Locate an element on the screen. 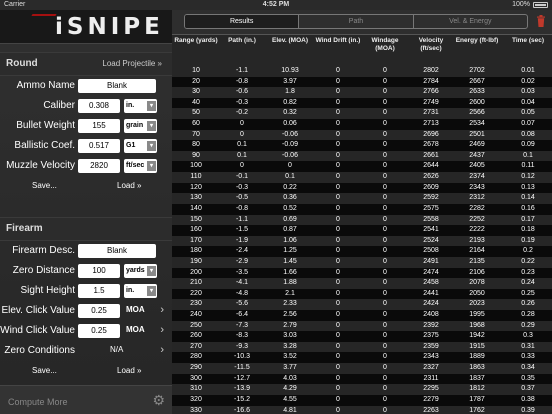  trash-icon is located at coordinates (541, 21).